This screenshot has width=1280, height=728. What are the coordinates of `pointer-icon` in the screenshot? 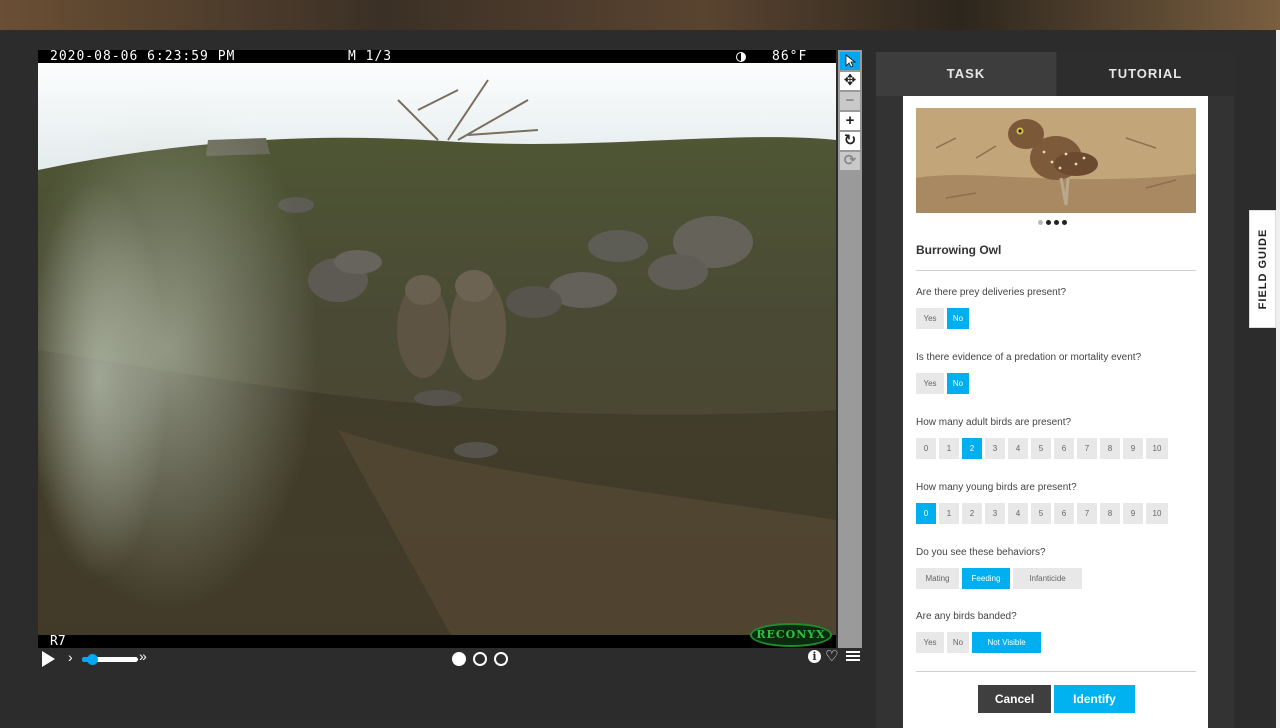 It's located at (850, 61).